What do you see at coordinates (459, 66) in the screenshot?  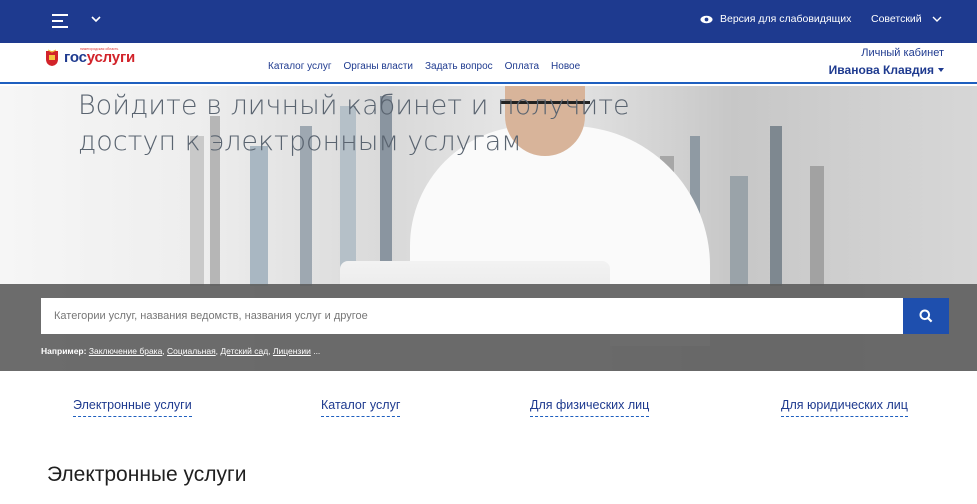 I see `nav-ask-question: Задать вопрос` at bounding box center [459, 66].